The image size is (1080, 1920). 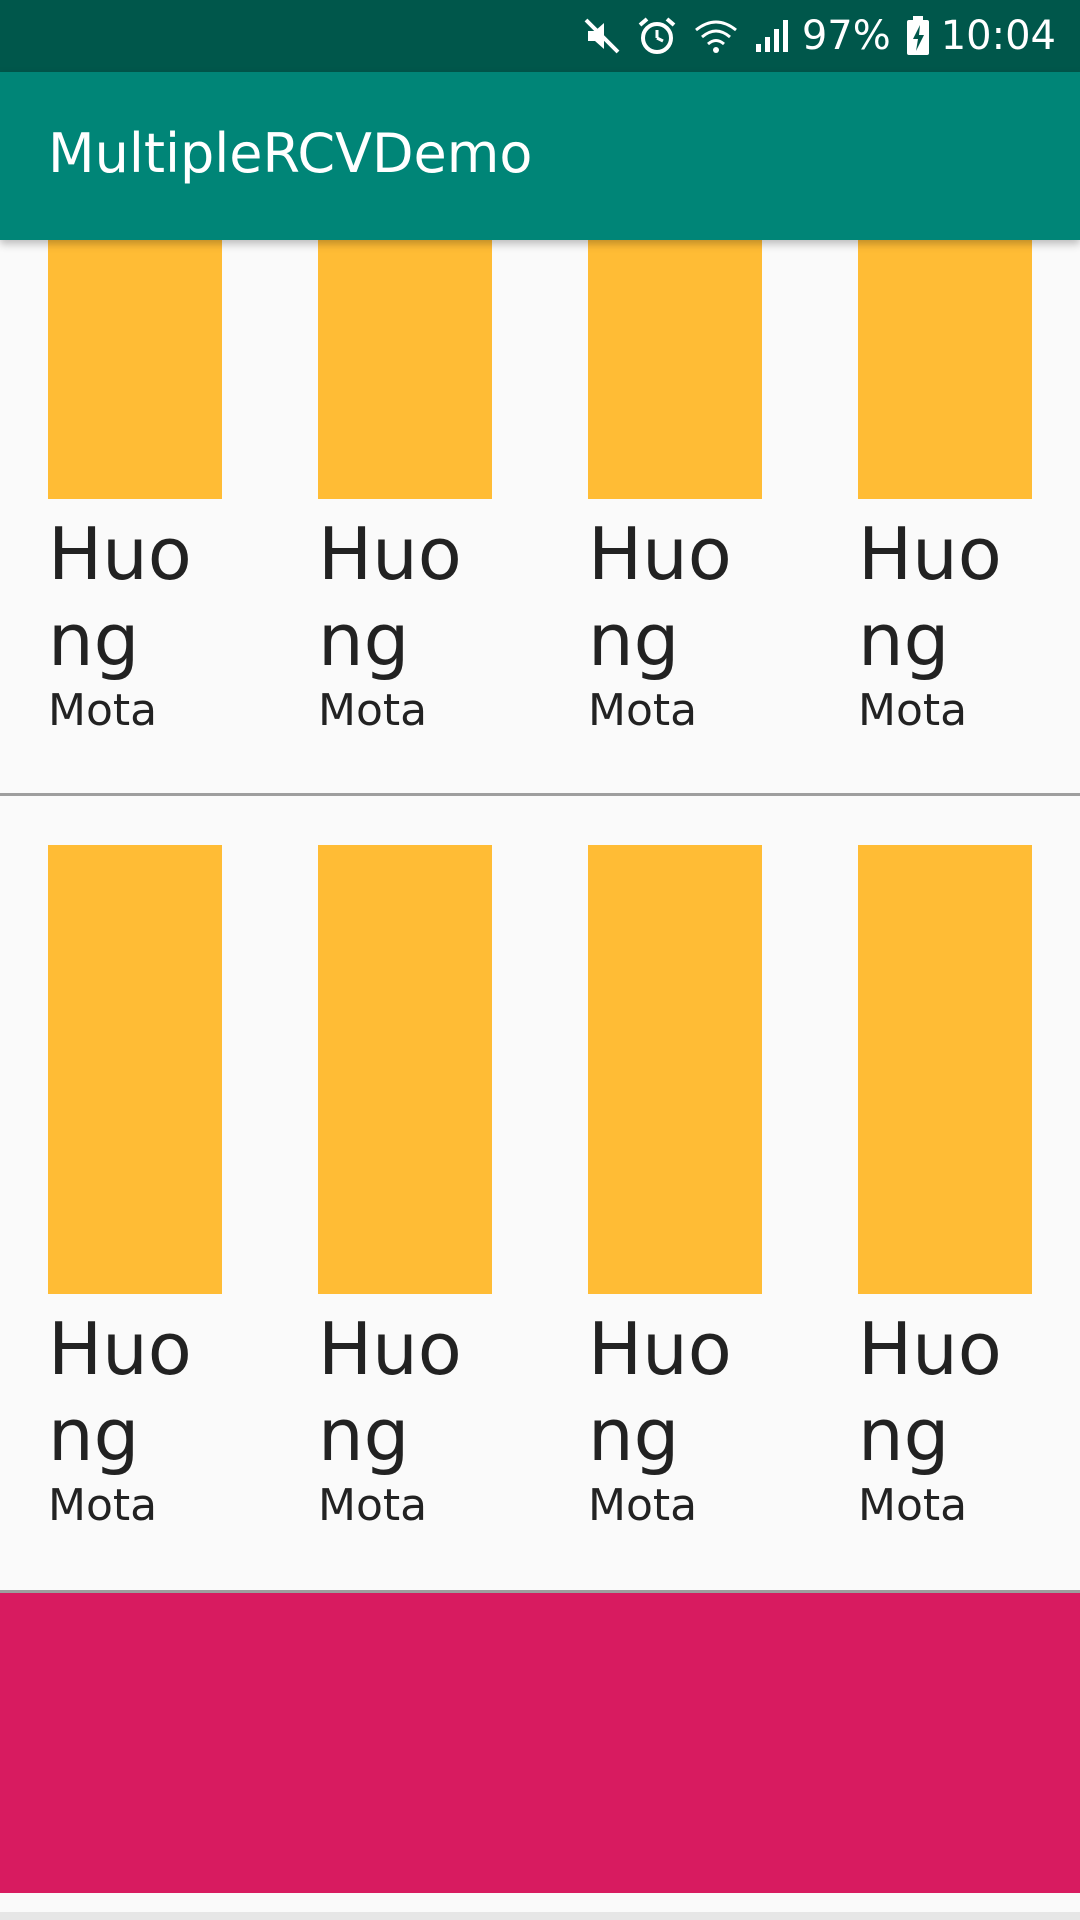 What do you see at coordinates (773, 36) in the screenshot?
I see `signal-icon` at bounding box center [773, 36].